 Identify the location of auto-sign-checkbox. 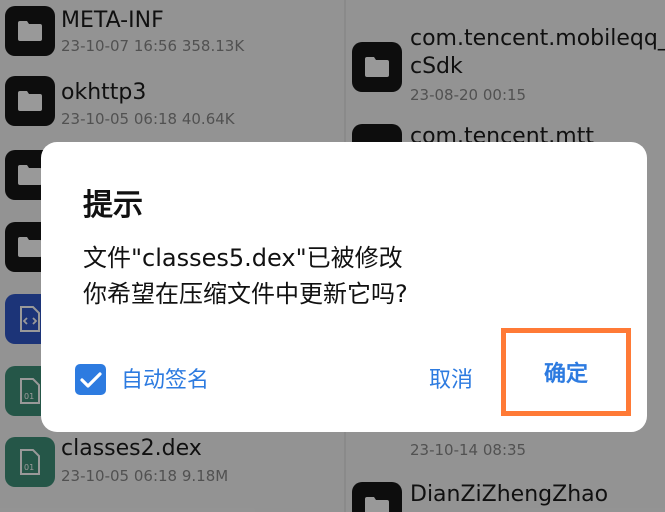
(90, 379).